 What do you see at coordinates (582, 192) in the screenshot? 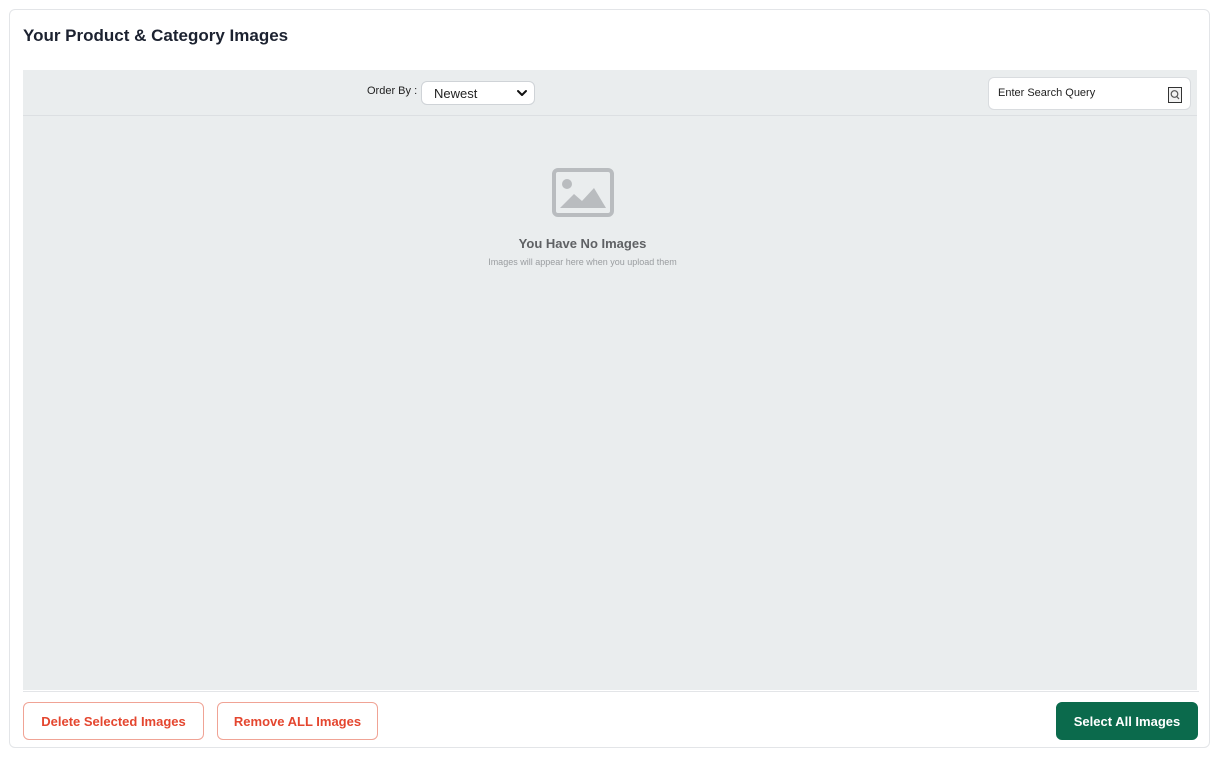
I see `image-placeholder-icon` at bounding box center [582, 192].